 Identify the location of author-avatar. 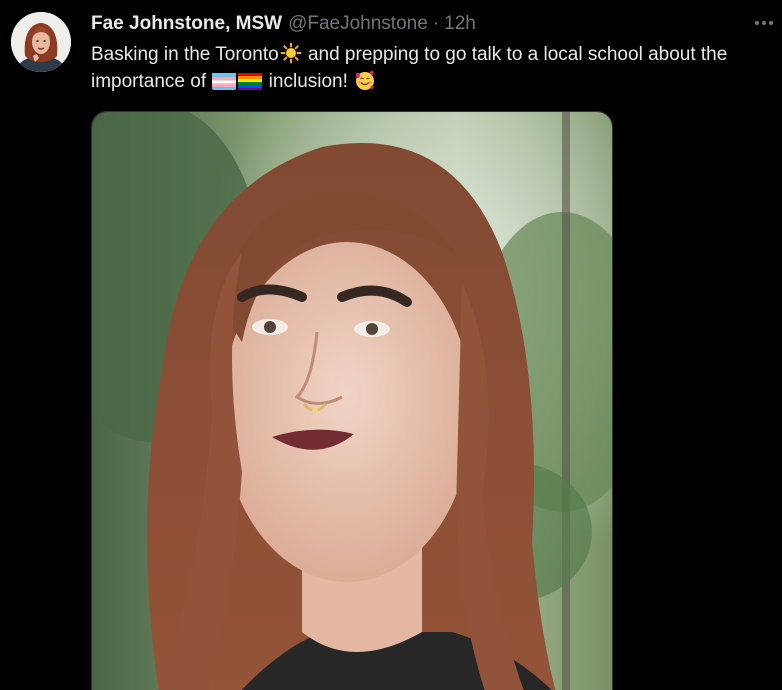
(41, 42).